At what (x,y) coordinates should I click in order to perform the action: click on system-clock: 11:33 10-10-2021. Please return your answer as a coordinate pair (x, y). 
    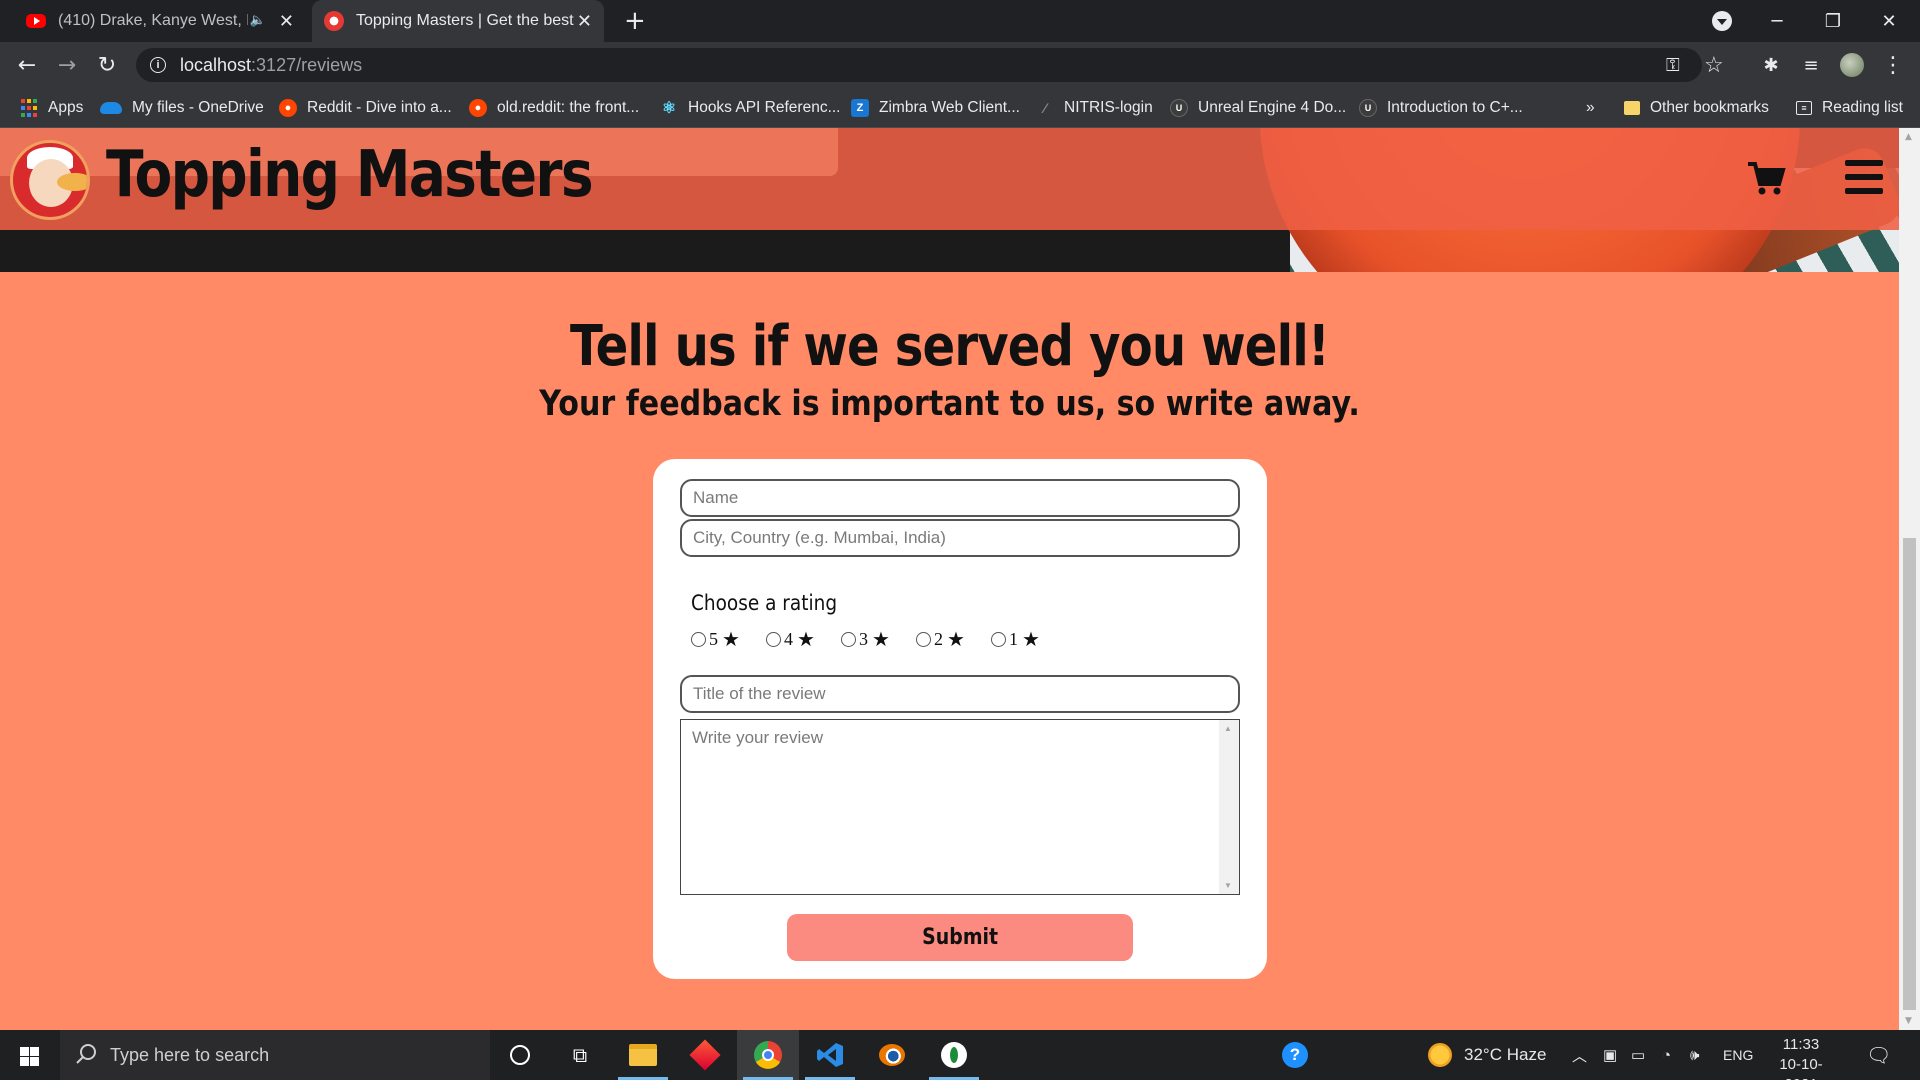
    Looking at the image, I should click on (1801, 1057).